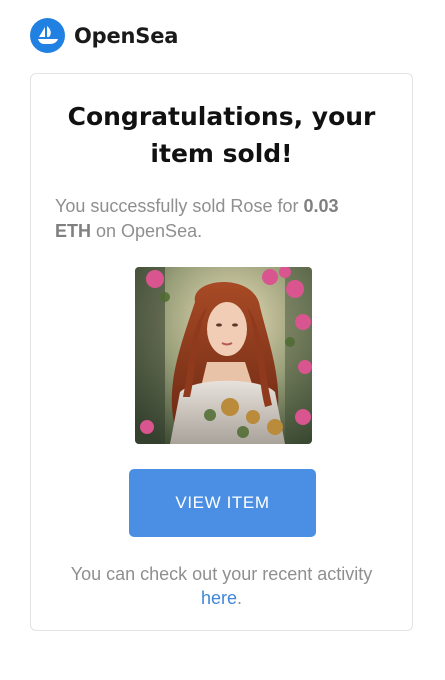 The image size is (445, 680). I want to click on recent-activity-suffix: ., so click(240, 598).